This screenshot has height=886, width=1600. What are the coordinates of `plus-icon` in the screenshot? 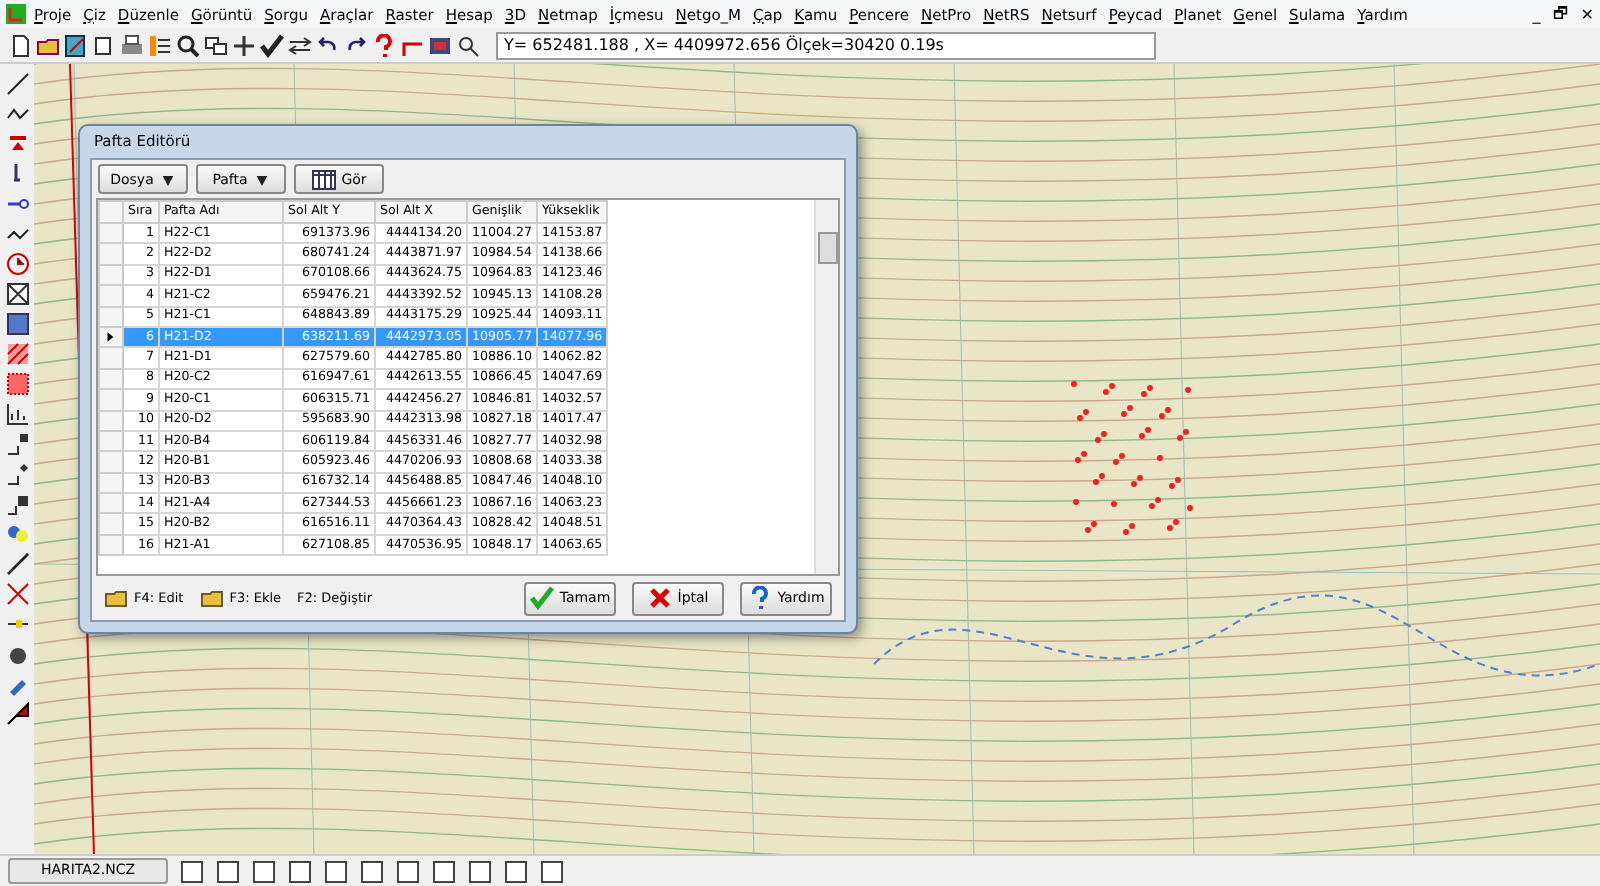 It's located at (244, 45).